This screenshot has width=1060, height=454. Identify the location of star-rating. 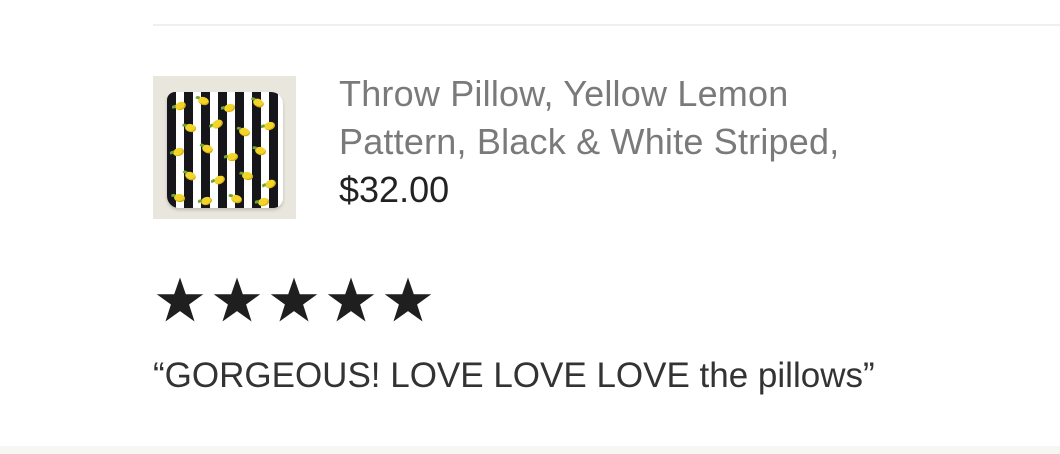
(294, 300).